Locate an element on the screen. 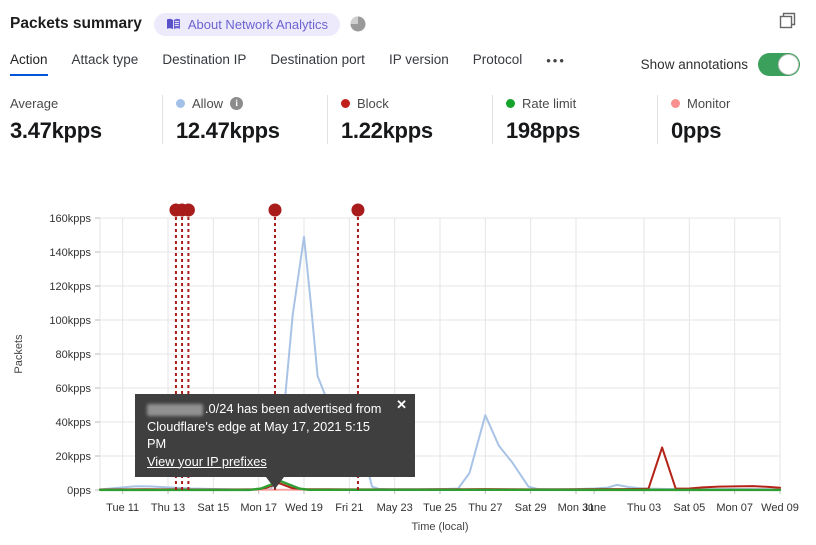 This screenshot has height=545, width=816. tab-ip-version: IP version is located at coordinates (419, 64).